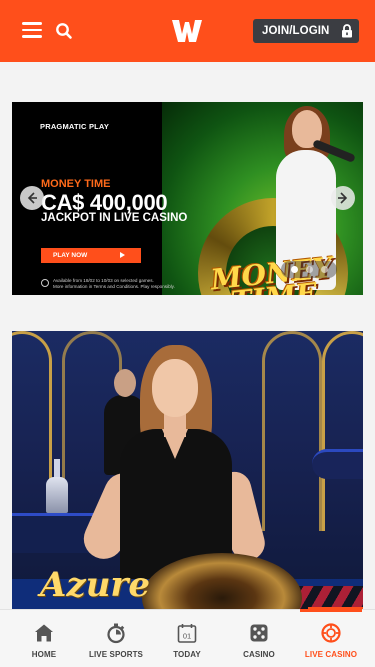 The height and width of the screenshot is (667, 375). What do you see at coordinates (337, 464) in the screenshot?
I see `background-table` at bounding box center [337, 464].